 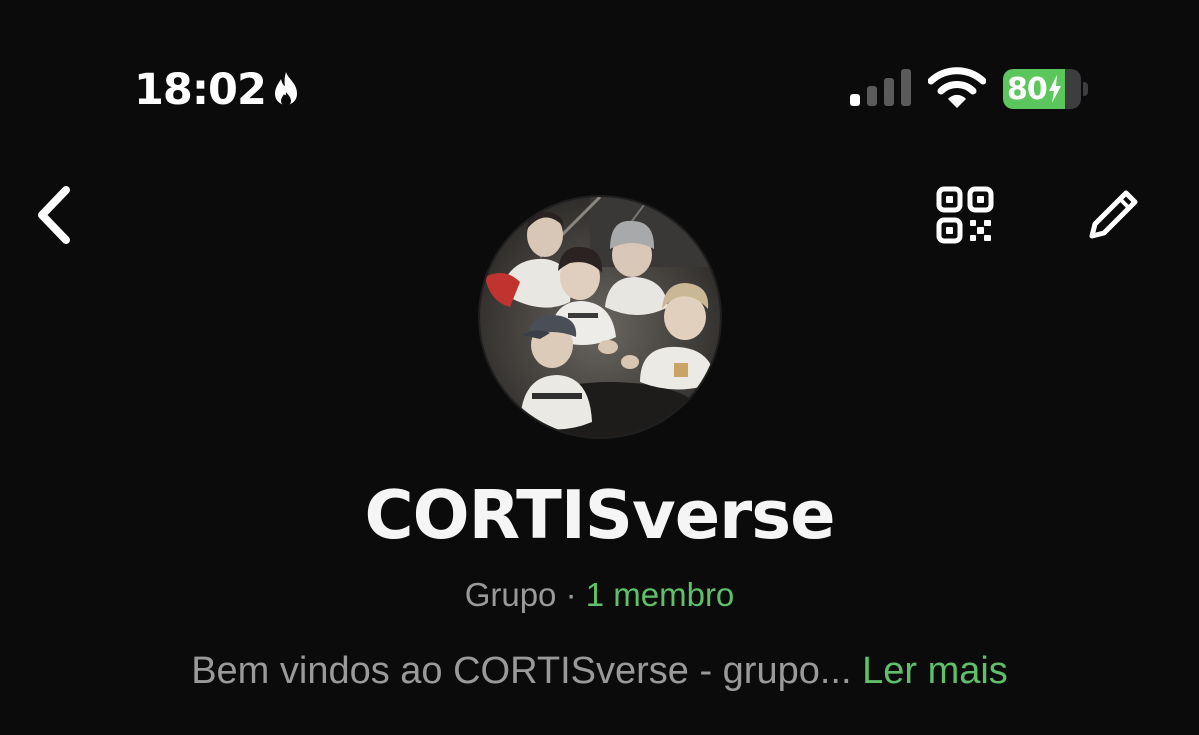 I want to click on group-photo-image, so click(x=600, y=317).